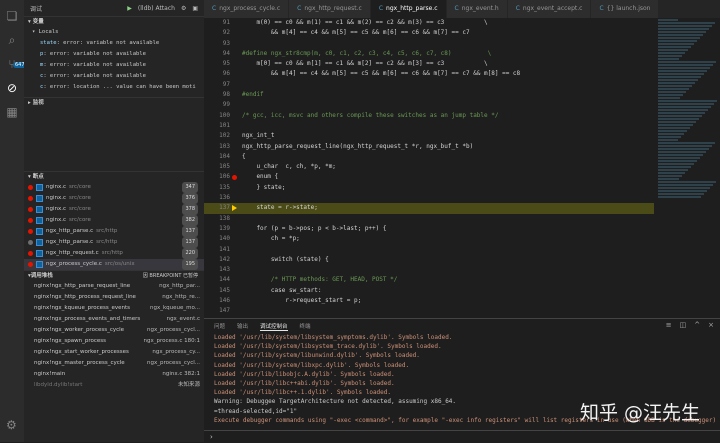 Image resolution: width=720 pixels, height=443 pixels. What do you see at coordinates (697, 325) in the screenshot?
I see `maximize-icon: ^` at bounding box center [697, 325].